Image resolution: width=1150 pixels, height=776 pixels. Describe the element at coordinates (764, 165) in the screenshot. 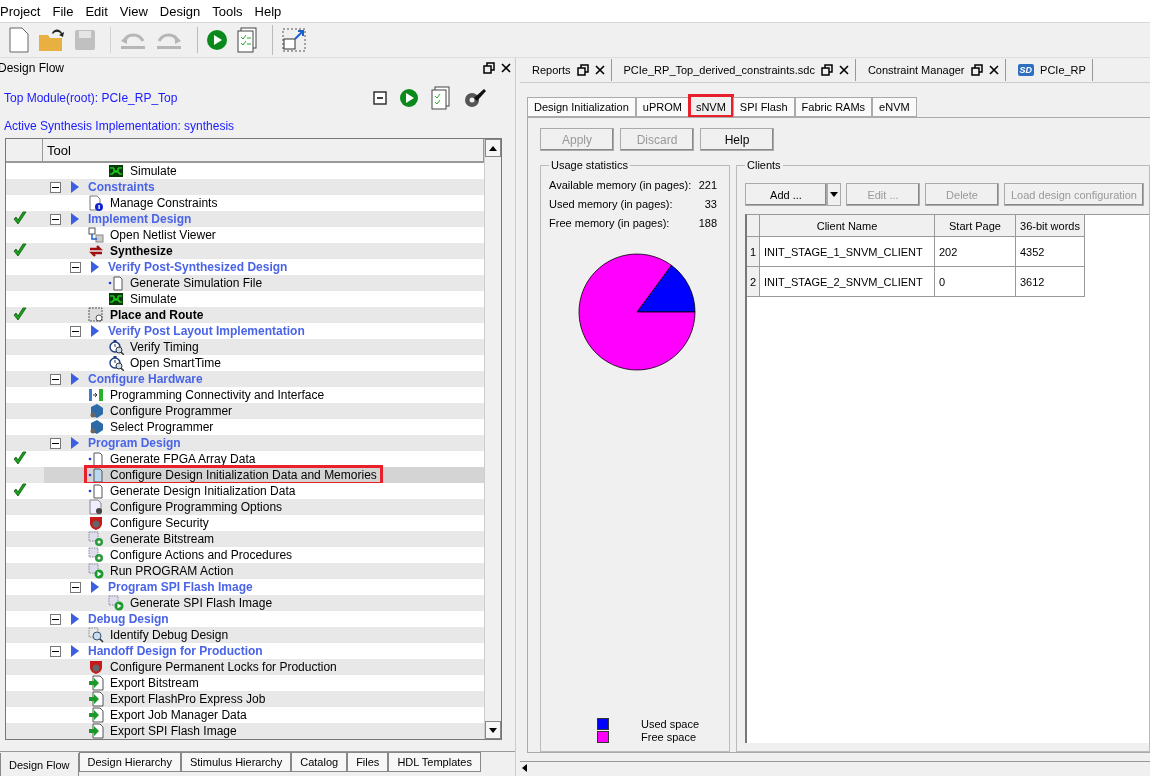

I see `group-title: Clients` at that location.